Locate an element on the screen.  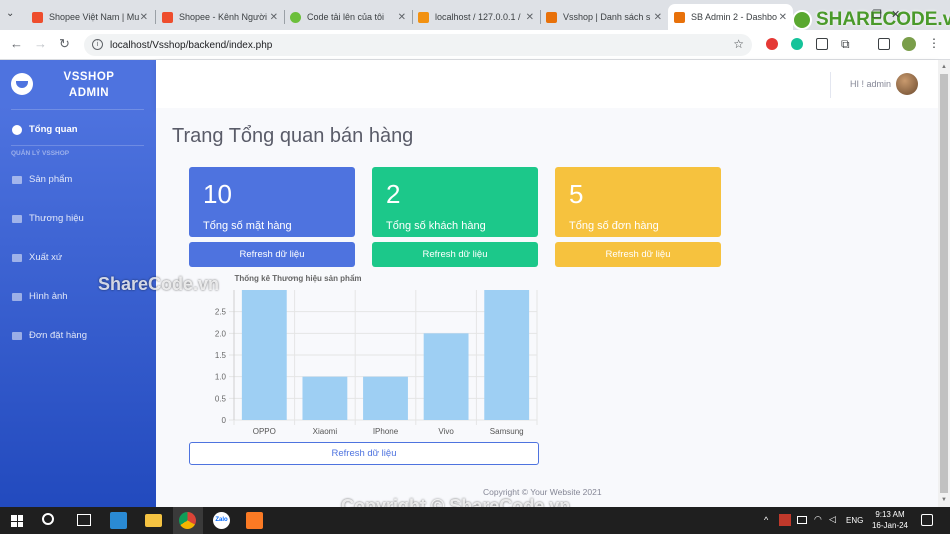
browser-tab-1: Shopee Việt Nam | Mu ✕ is located at coordinates (90, 17).